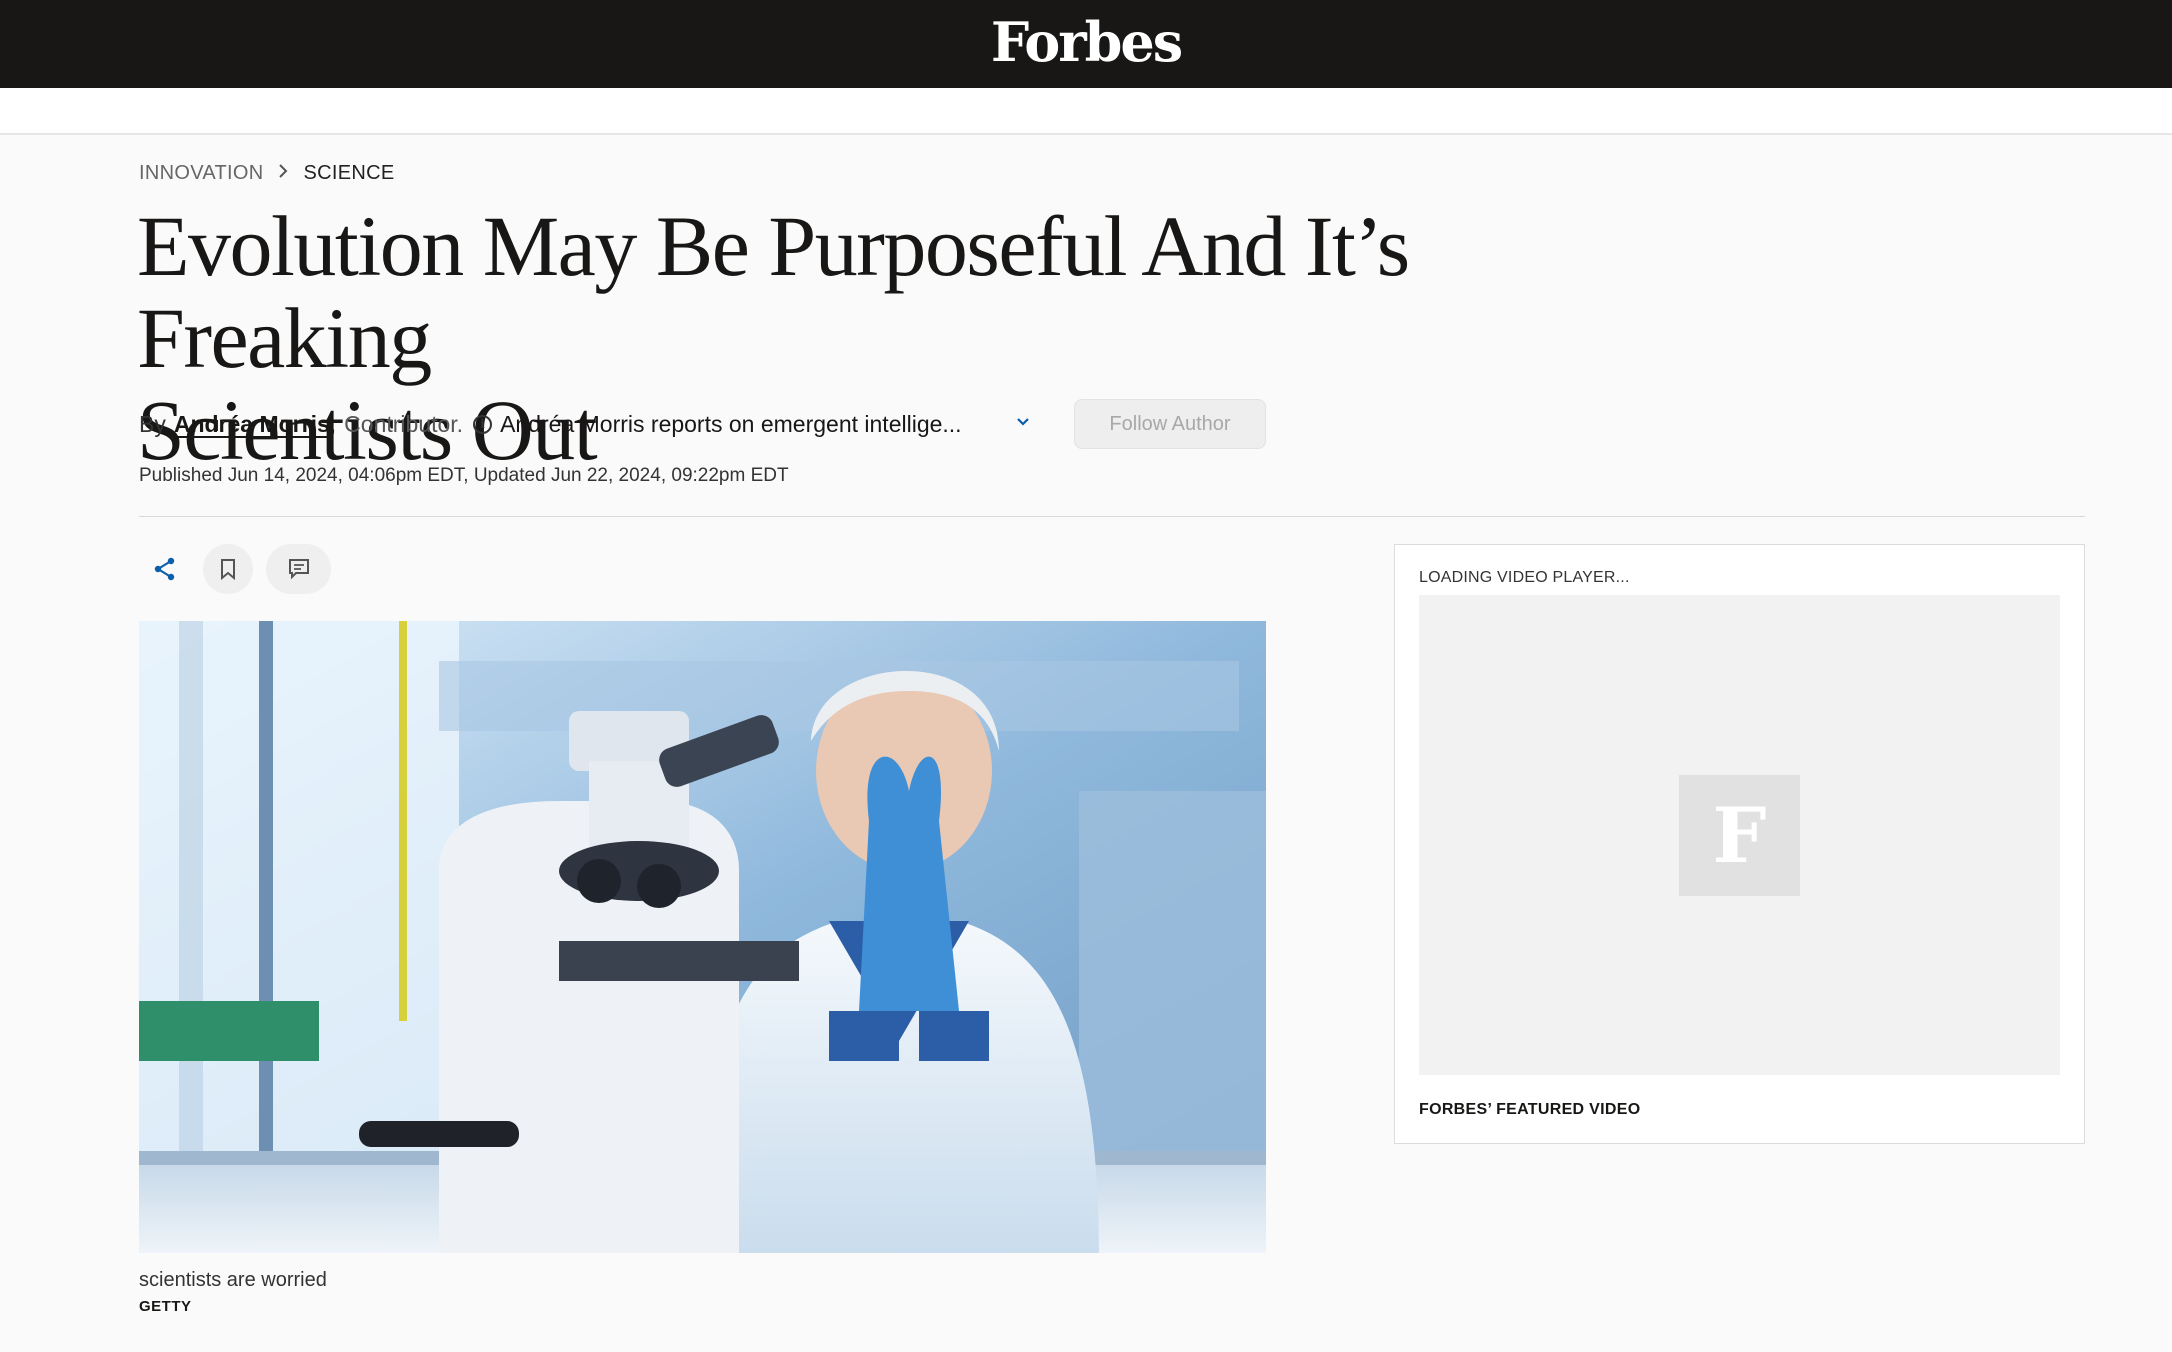 The width and height of the screenshot is (2172, 1352). I want to click on comments-button, so click(298, 569).